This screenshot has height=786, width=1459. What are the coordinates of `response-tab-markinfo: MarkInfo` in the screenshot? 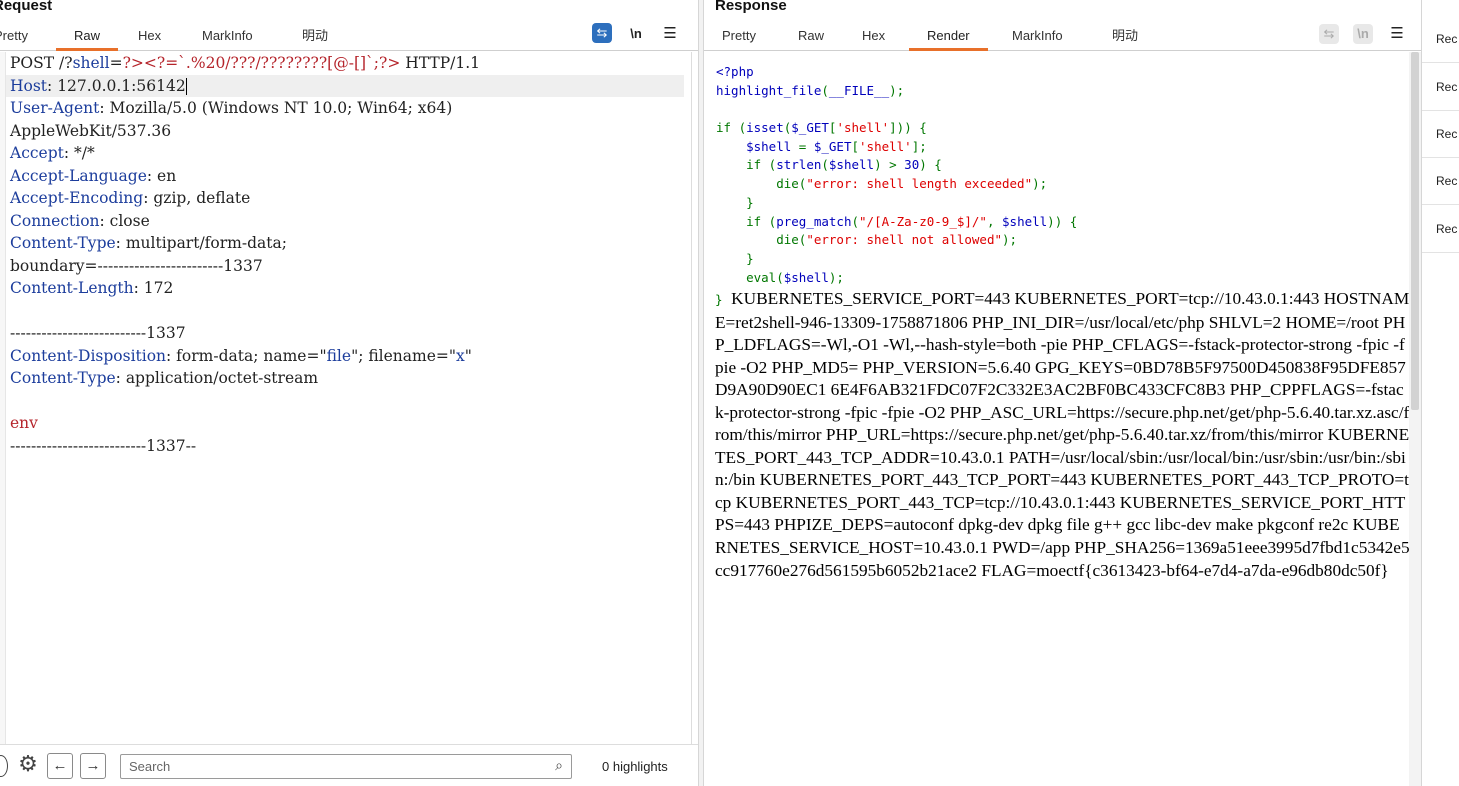 It's located at (1037, 39).